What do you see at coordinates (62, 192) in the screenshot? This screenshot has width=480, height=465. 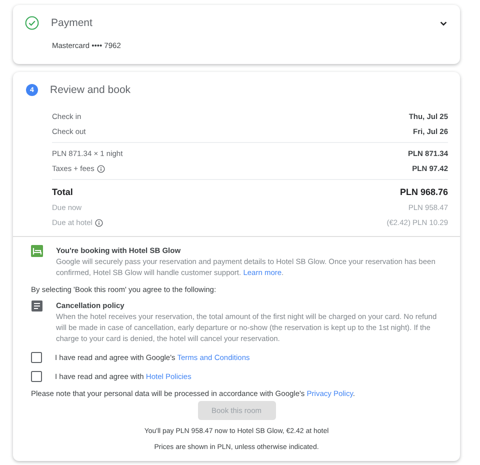 I see `total-label: Total` at bounding box center [62, 192].